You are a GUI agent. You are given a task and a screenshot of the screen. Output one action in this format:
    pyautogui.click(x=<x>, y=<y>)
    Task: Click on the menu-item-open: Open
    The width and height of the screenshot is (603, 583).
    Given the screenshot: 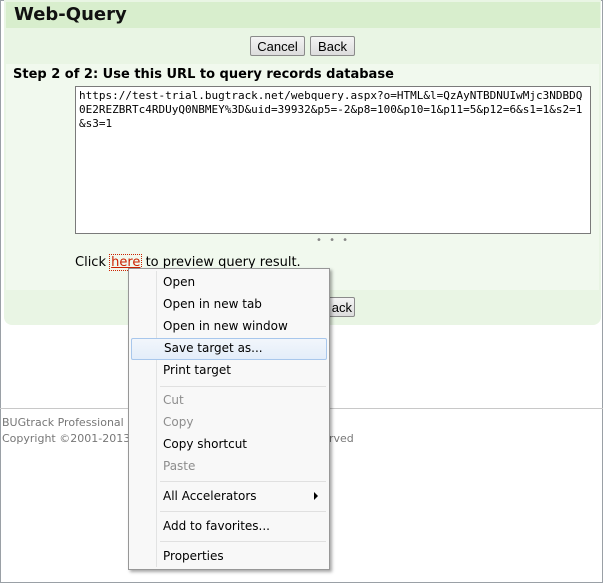 What is the action you would take?
    pyautogui.click(x=229, y=282)
    